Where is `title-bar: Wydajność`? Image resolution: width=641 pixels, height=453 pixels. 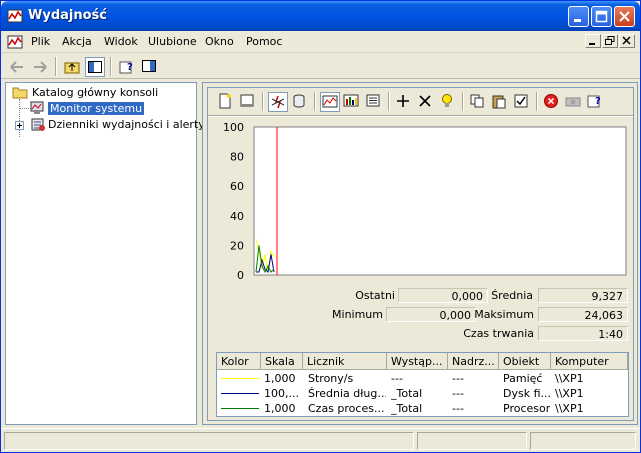 title-bar: Wydajność is located at coordinates (320, 16).